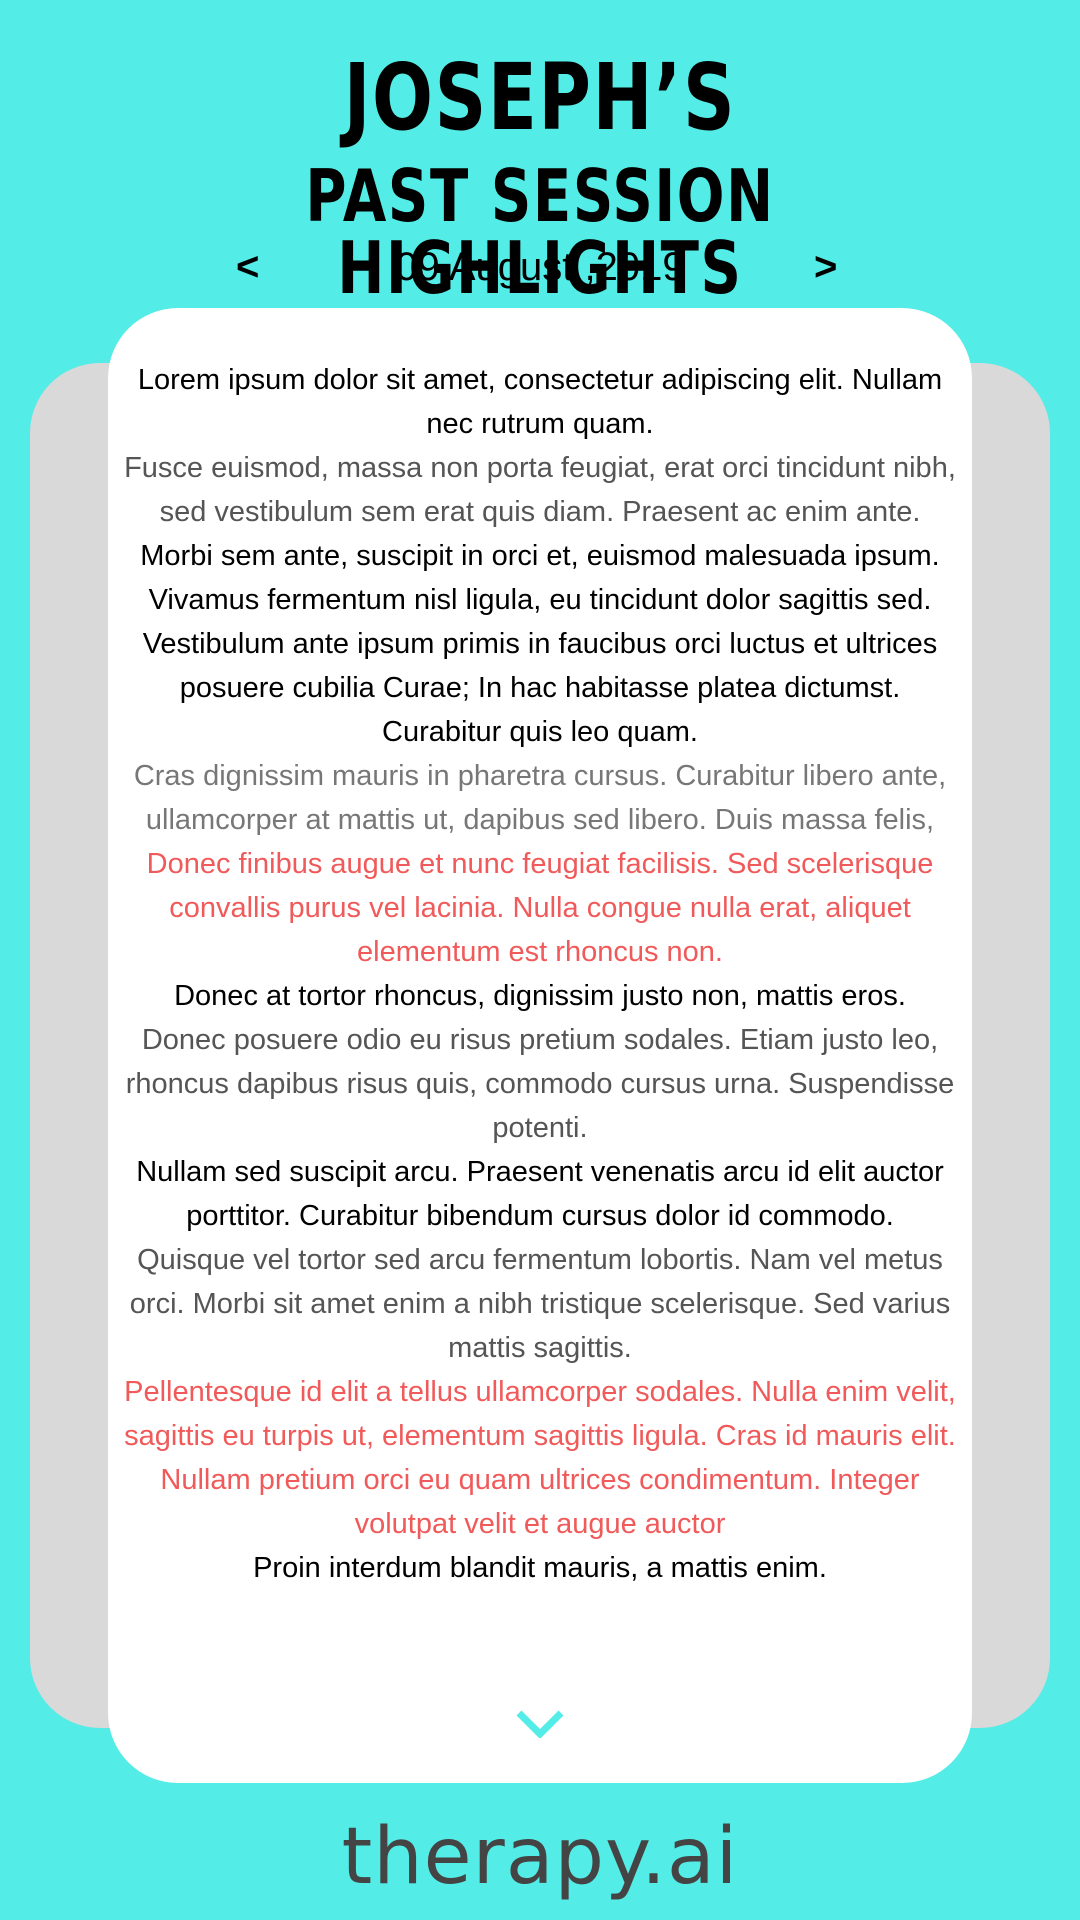 The height and width of the screenshot is (1920, 1080). Describe the element at coordinates (540, 1857) in the screenshot. I see `brand-logo: therapy.ai` at that location.